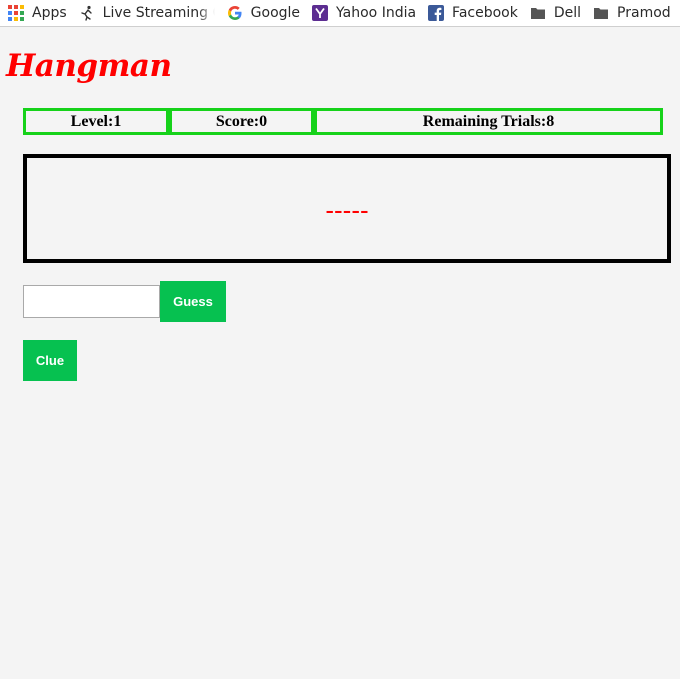 This screenshot has width=680, height=679. I want to click on bookmark-yahoo: Yahoo India, so click(364, 13).